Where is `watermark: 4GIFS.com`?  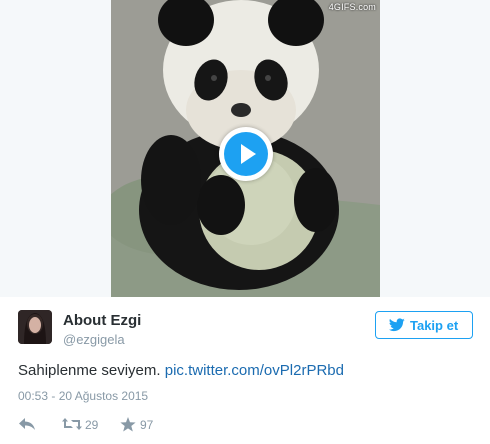 watermark: 4GIFS.com is located at coordinates (352, 7).